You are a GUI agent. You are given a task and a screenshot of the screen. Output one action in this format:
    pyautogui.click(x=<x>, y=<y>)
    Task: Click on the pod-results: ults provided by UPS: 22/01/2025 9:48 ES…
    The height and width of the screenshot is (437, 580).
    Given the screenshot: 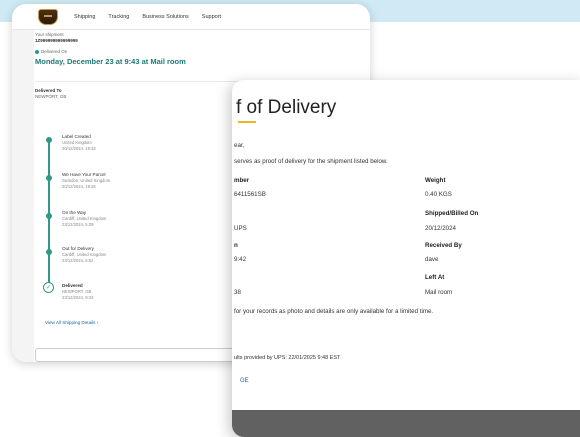 What is the action you would take?
    pyautogui.click(x=287, y=358)
    